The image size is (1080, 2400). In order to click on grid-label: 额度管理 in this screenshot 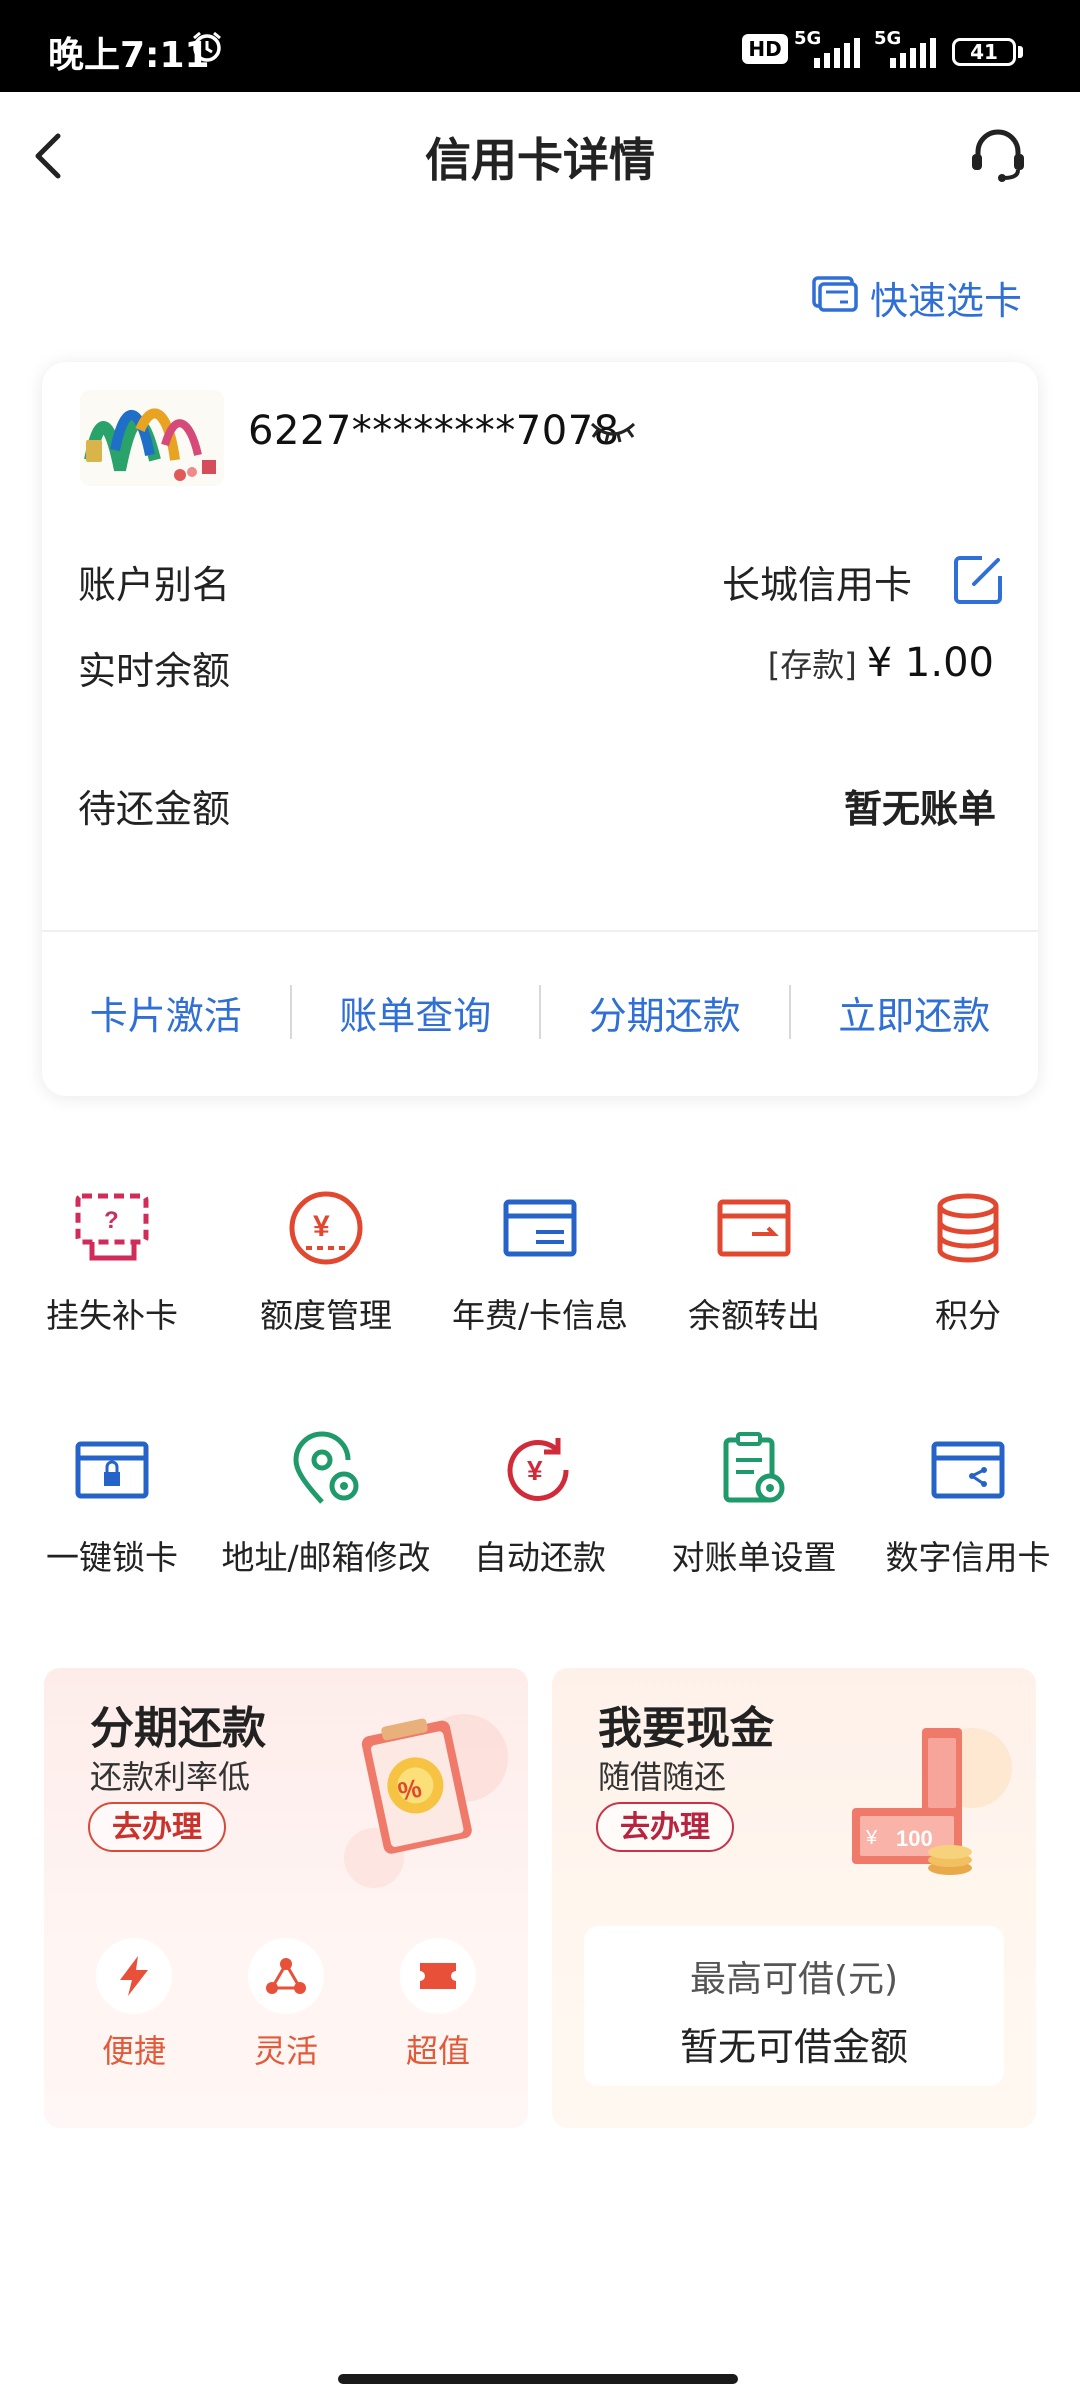, I will do `click(326, 1315)`.